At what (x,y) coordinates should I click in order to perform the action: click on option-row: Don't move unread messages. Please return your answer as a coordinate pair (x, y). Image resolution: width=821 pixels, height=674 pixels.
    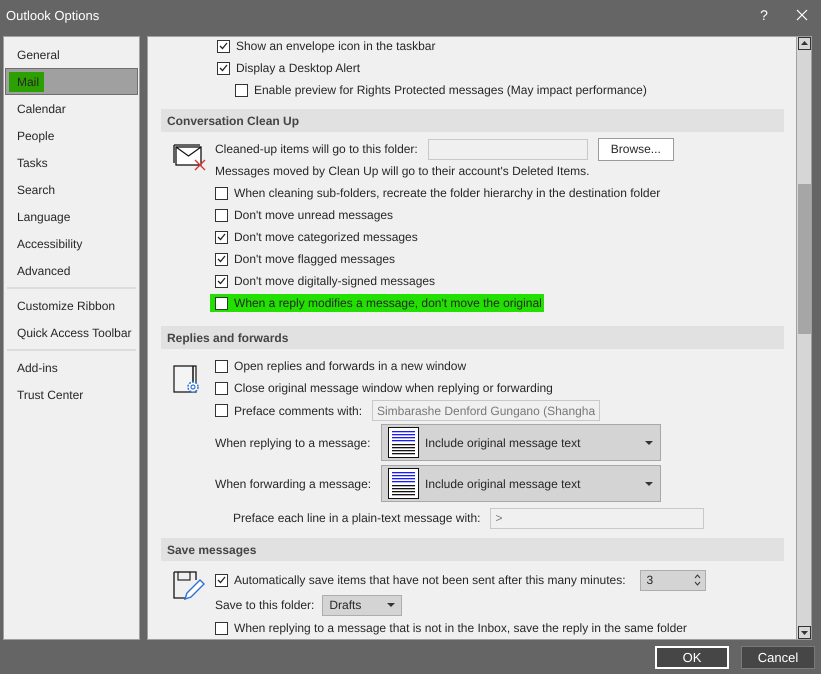
    Looking at the image, I should click on (303, 215).